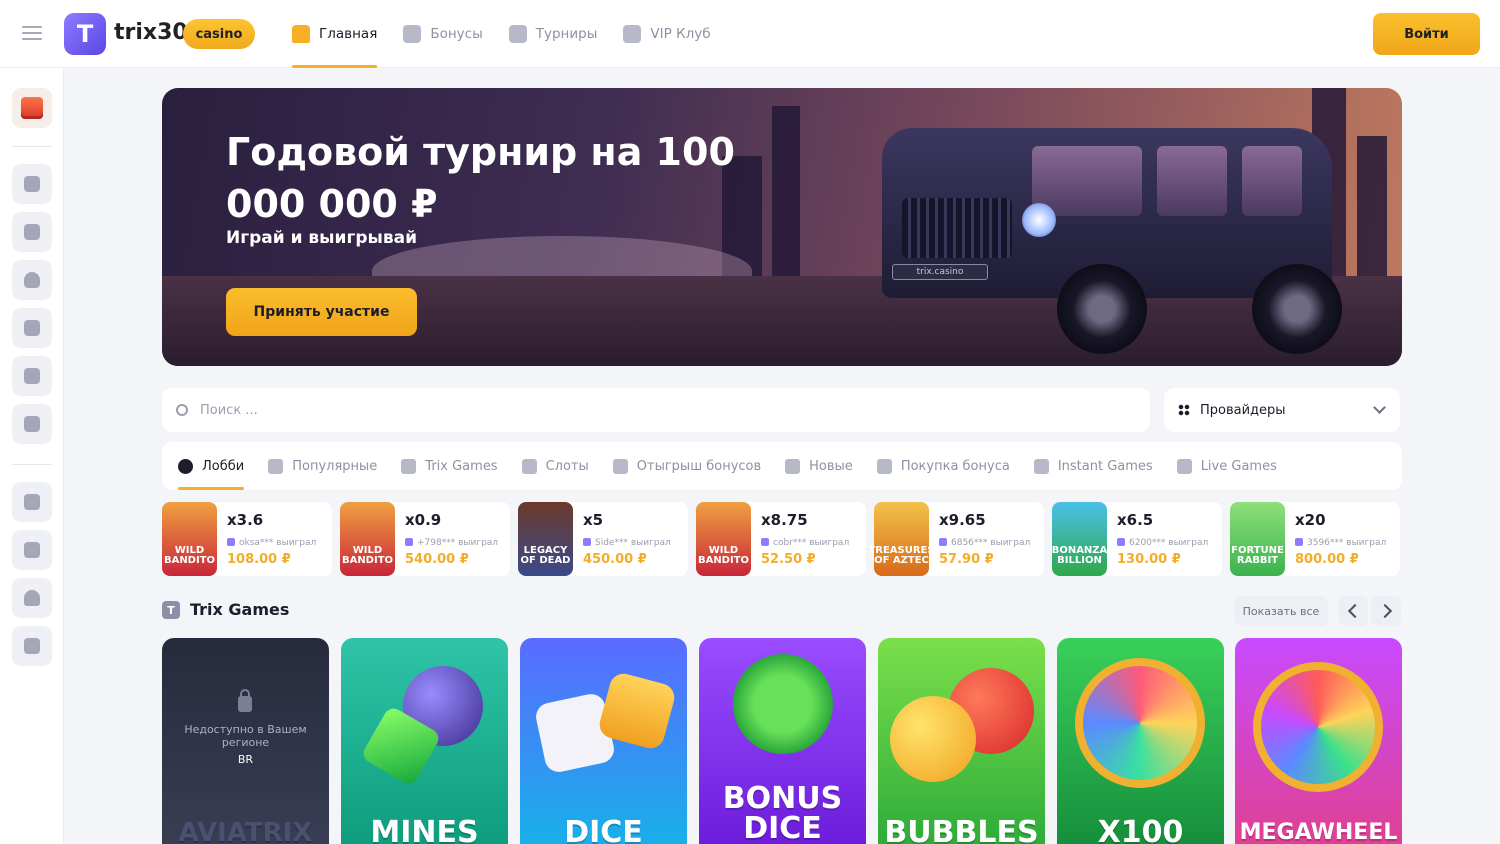 The width and height of the screenshot is (1500, 844). I want to click on tab-label: Trix Games, so click(461, 466).